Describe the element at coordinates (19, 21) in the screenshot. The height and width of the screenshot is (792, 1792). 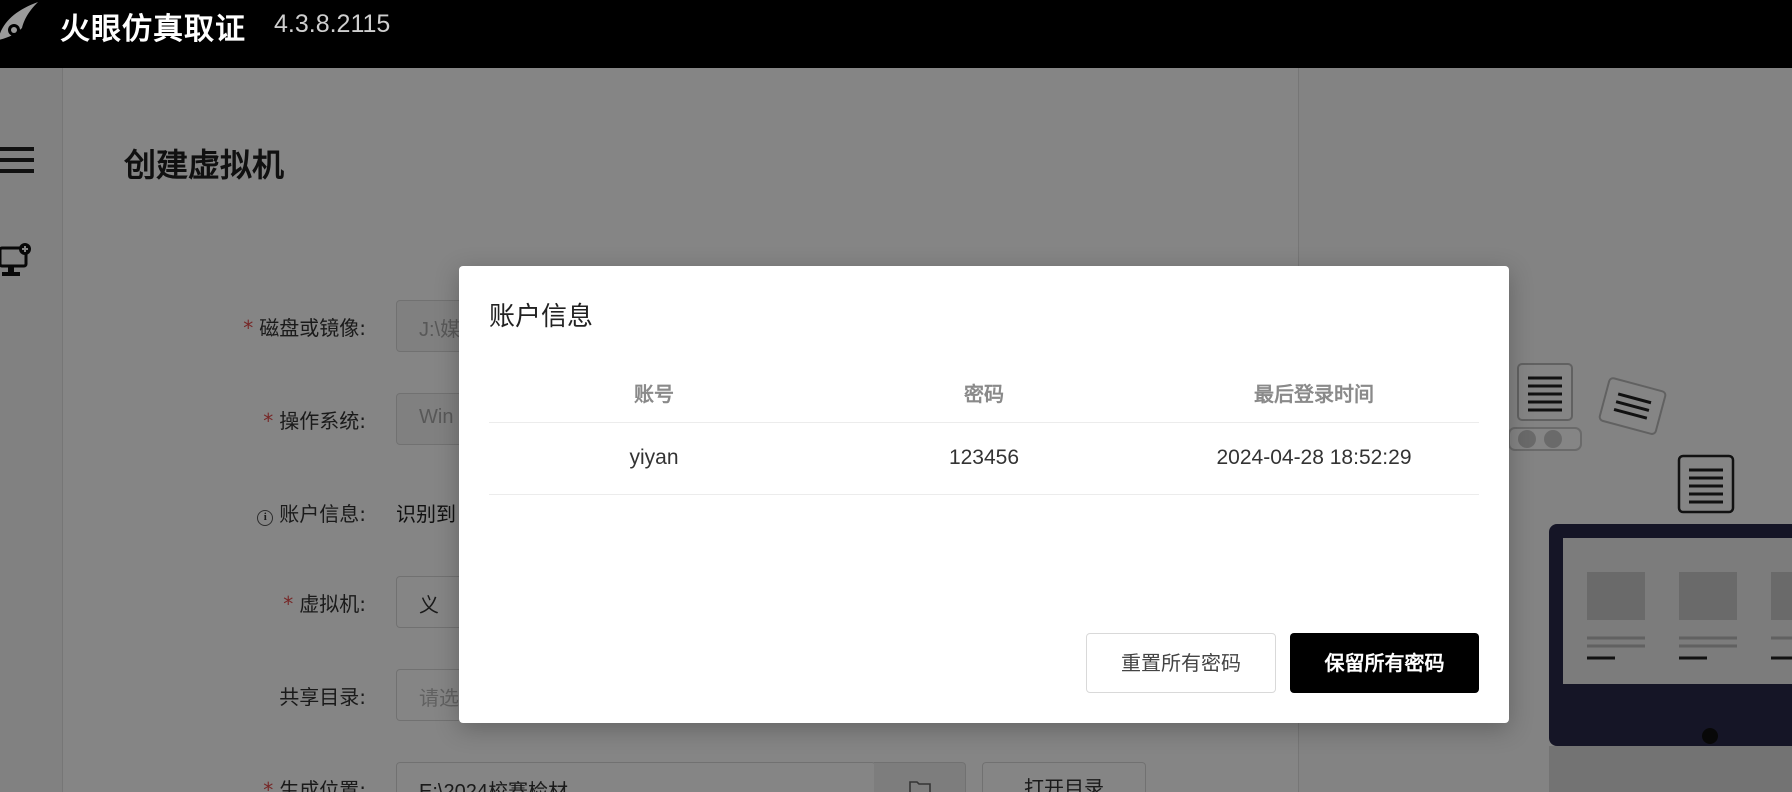
I see `flame-eye-logo-icon` at that location.